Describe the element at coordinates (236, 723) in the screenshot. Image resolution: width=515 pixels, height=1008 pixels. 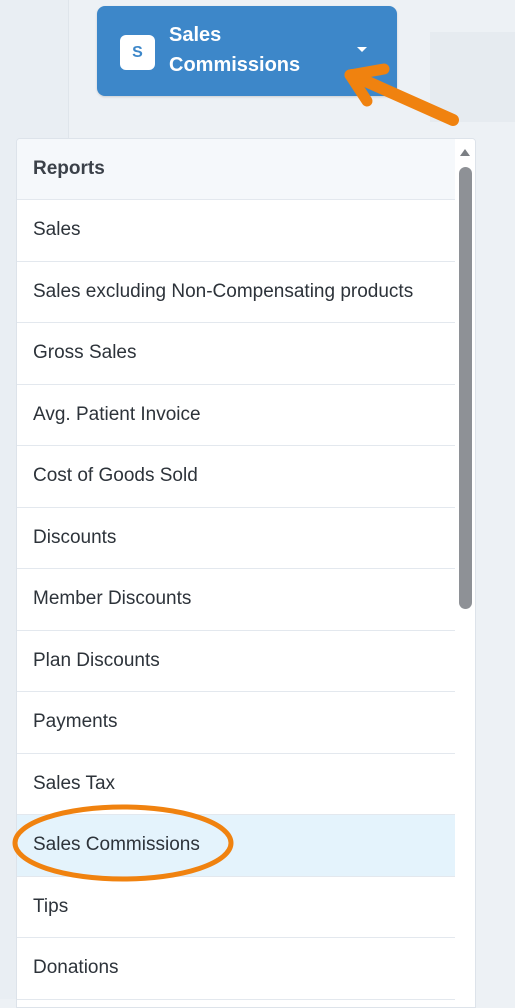
I see `dropdown-item-payments: Payments` at that location.